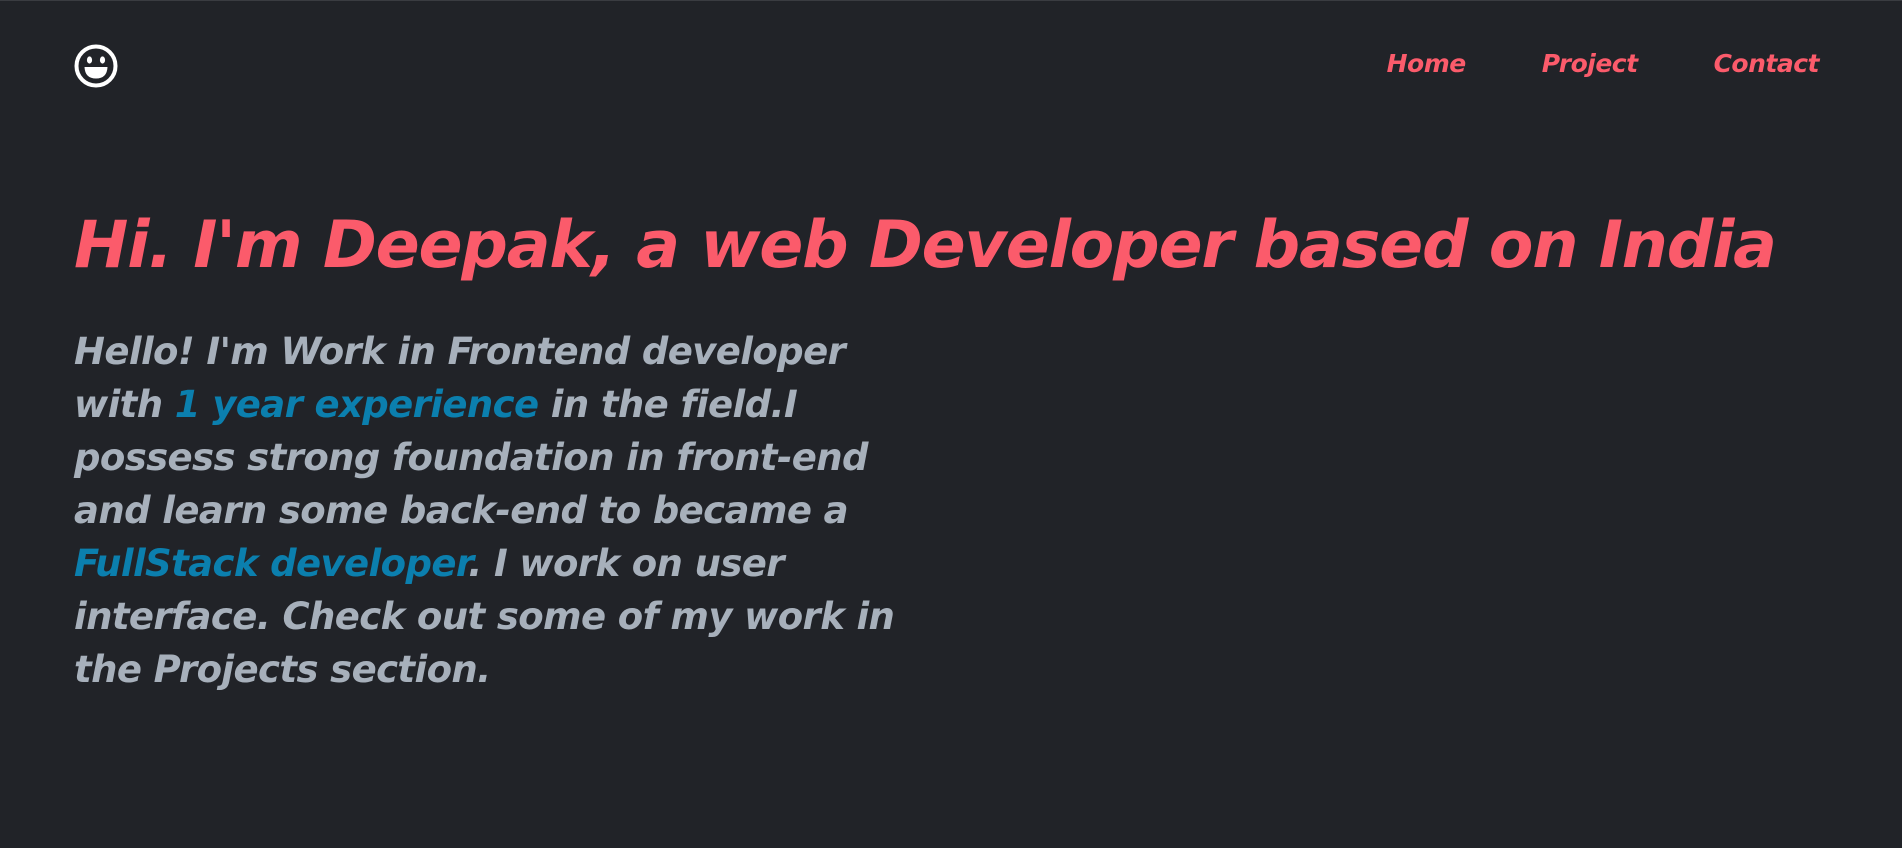 The width and height of the screenshot is (1902, 848). I want to click on fullstack-highlight: FullStack developer, so click(271, 563).